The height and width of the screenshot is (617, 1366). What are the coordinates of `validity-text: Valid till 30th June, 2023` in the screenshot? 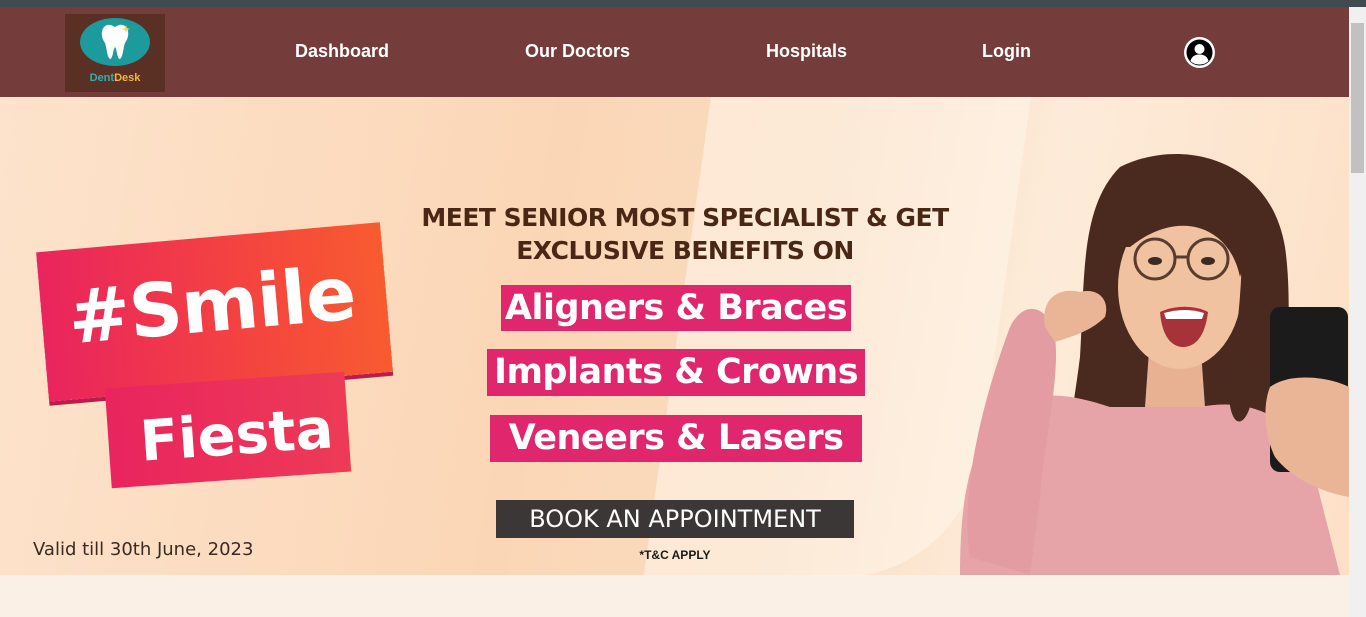 It's located at (143, 549).